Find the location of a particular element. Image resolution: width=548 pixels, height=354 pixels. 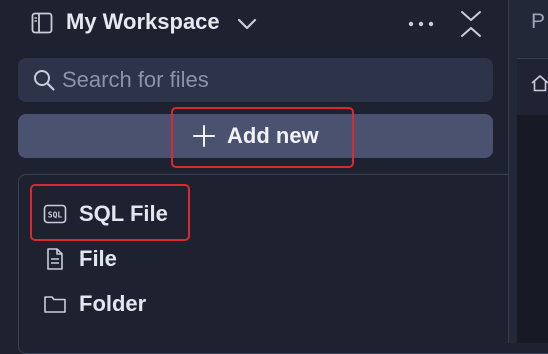

menu-item-file: File is located at coordinates (264, 259).